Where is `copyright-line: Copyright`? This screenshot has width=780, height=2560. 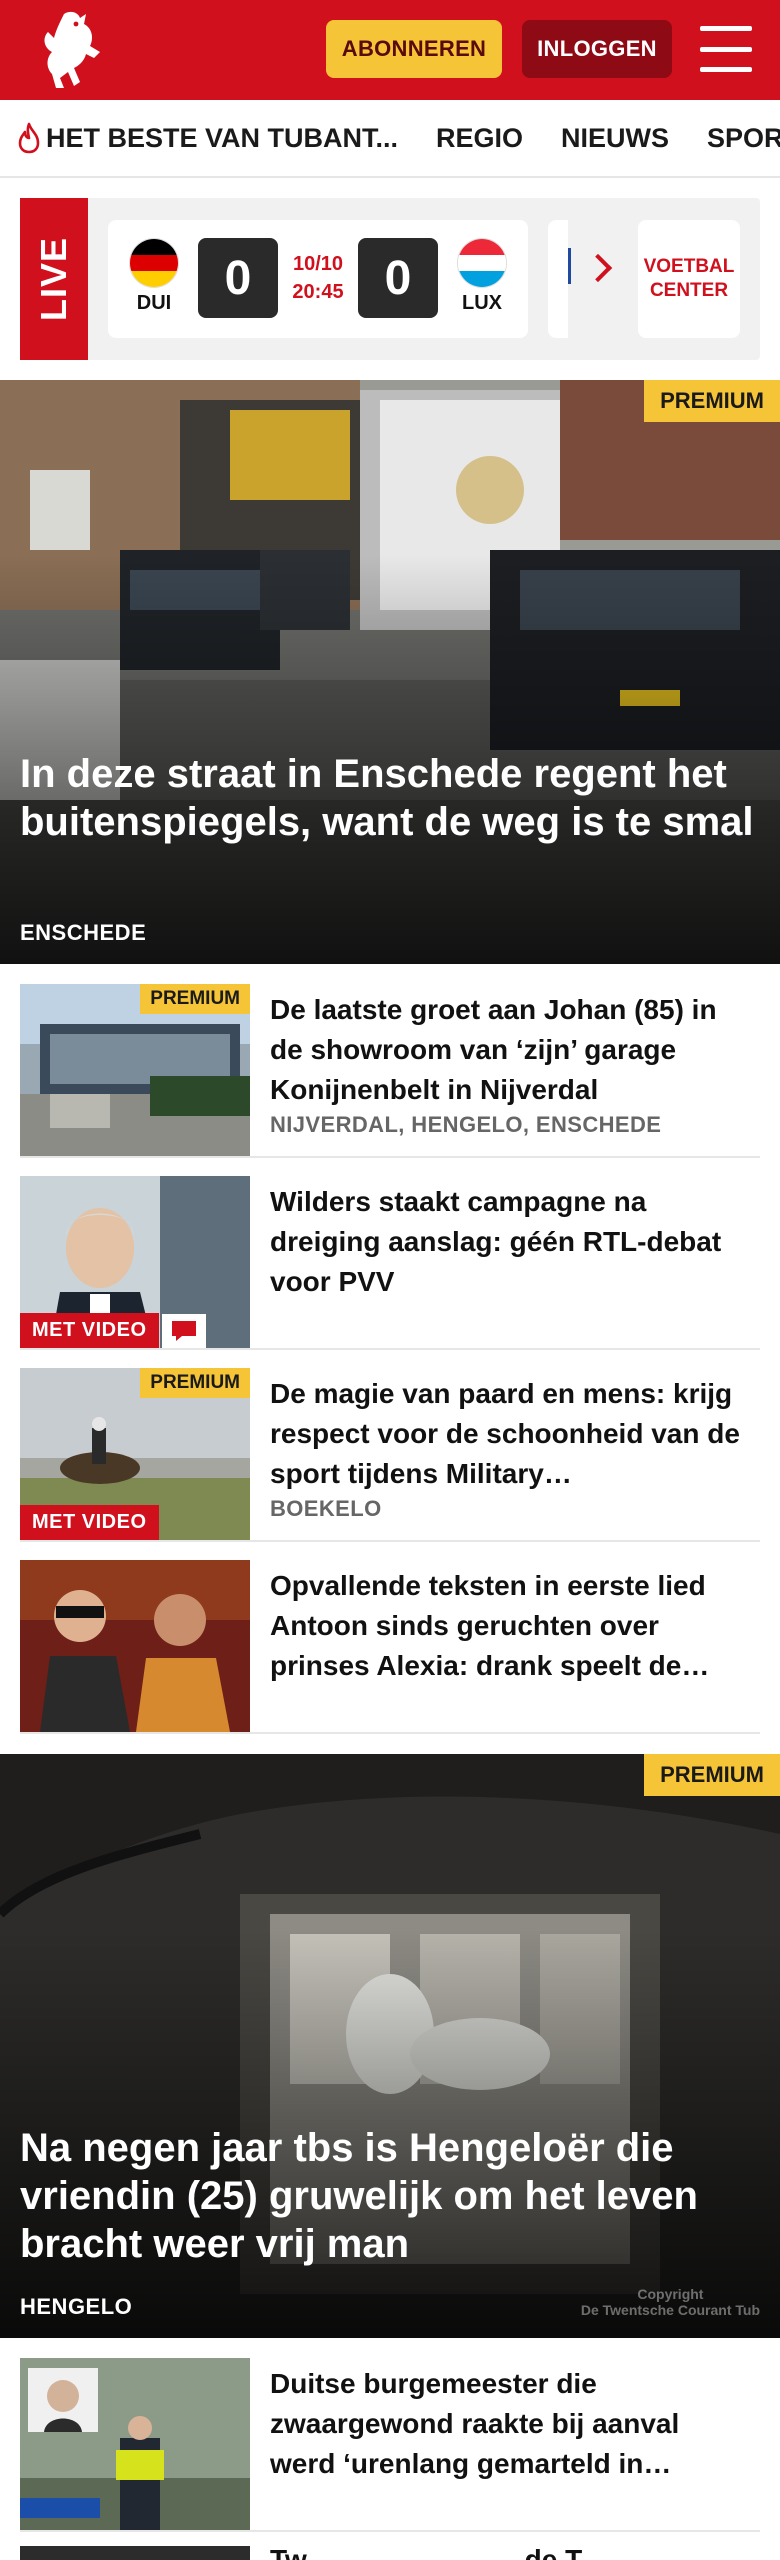 copyright-line: Copyright is located at coordinates (670, 2294).